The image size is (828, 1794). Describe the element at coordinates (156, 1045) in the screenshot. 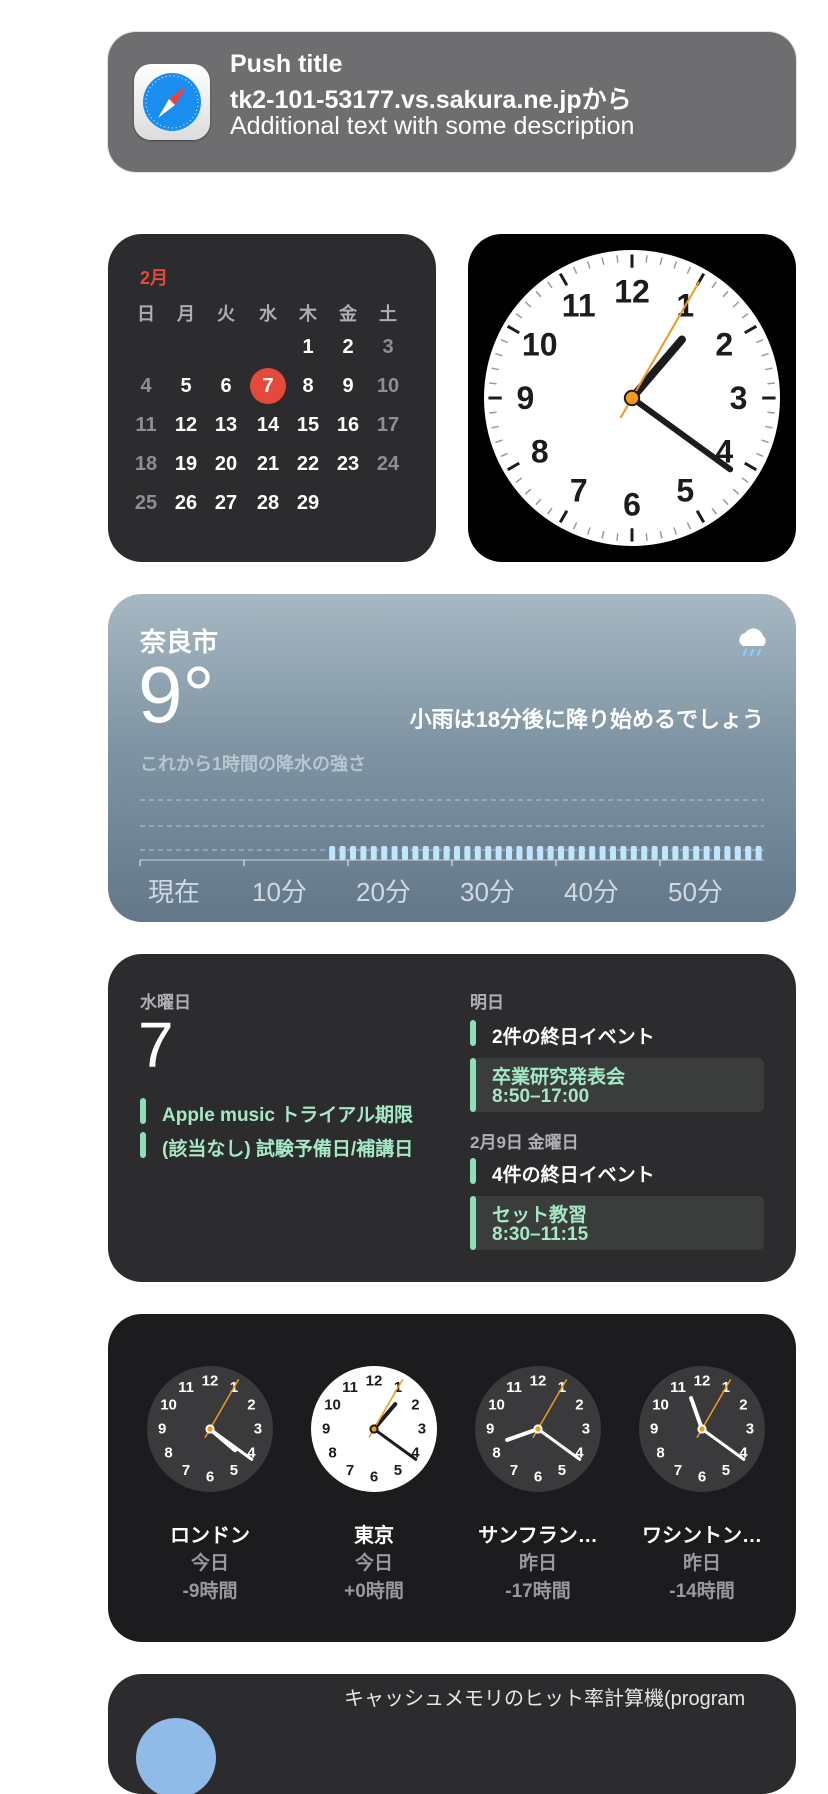

I see `events-day: 7` at that location.